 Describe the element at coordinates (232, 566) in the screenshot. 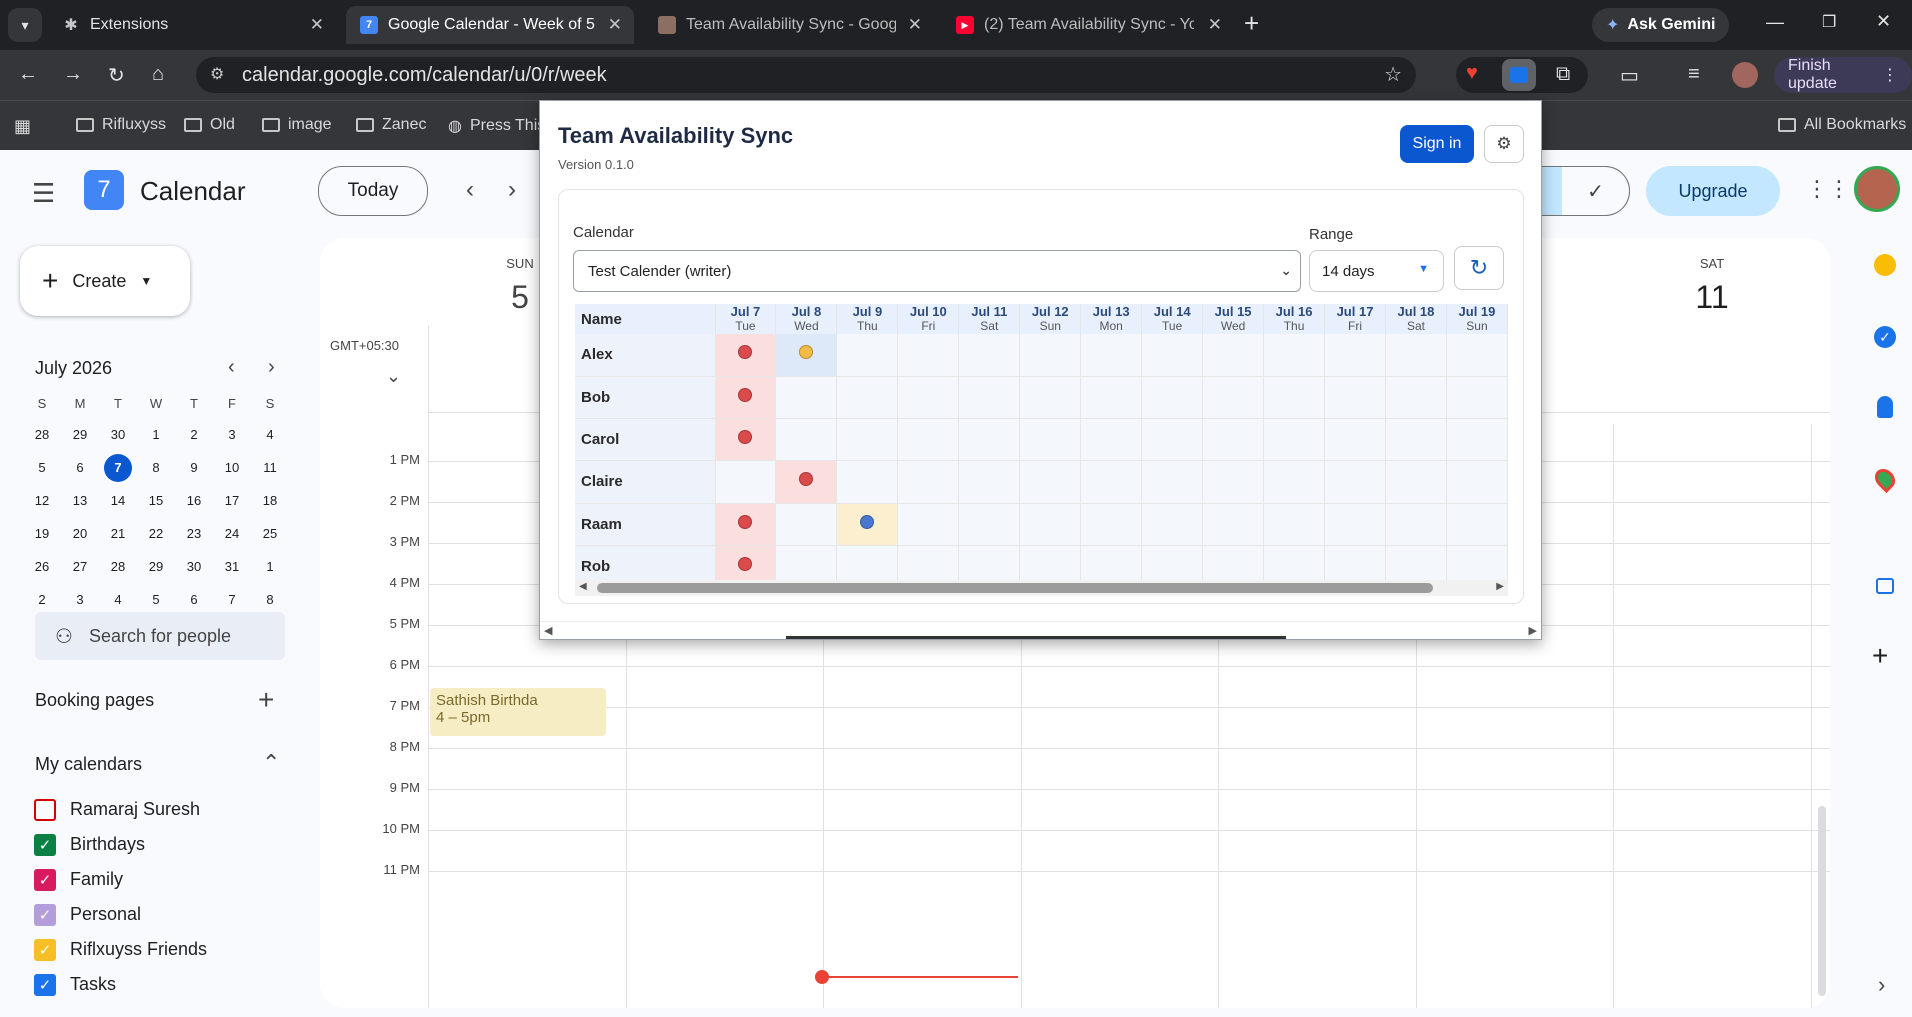

I see `mini-day: 31` at that location.